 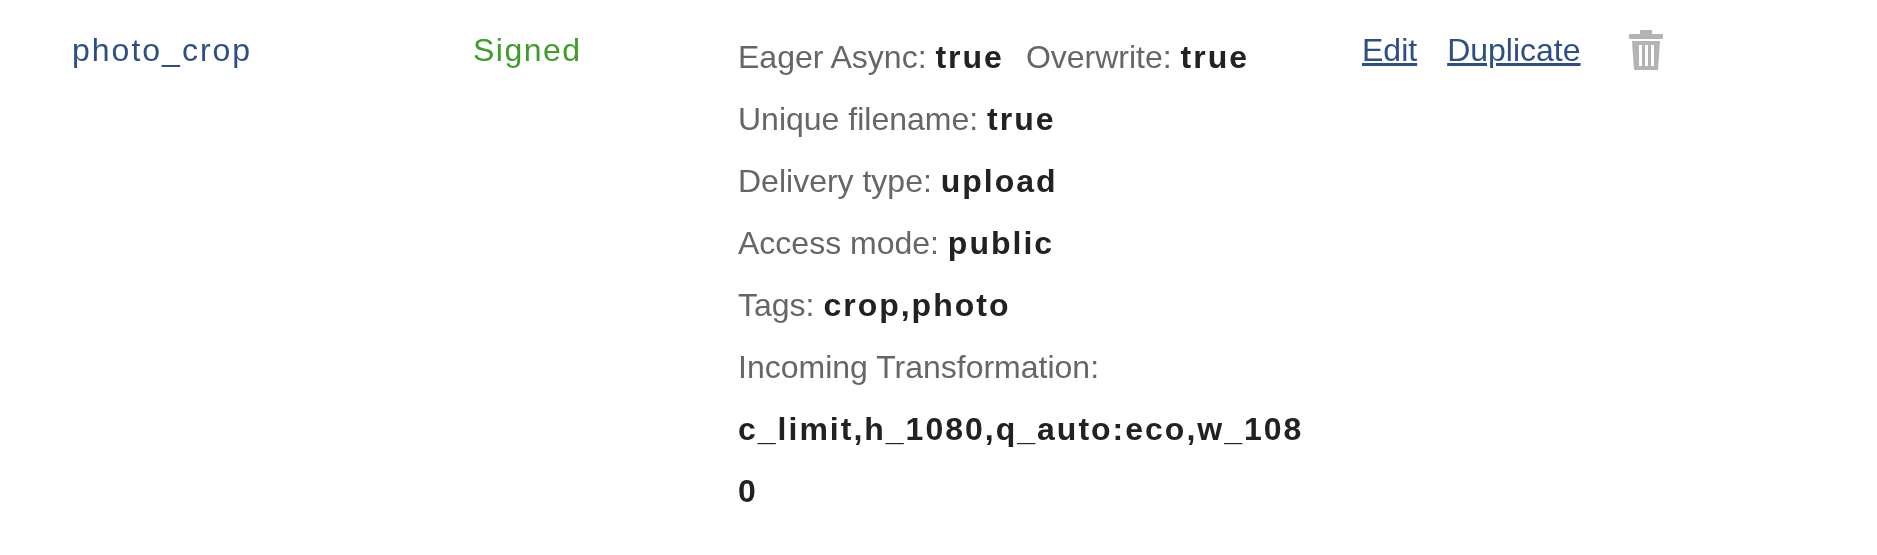 I want to click on detail-text: Eager Async: true, so click(x=871, y=57).